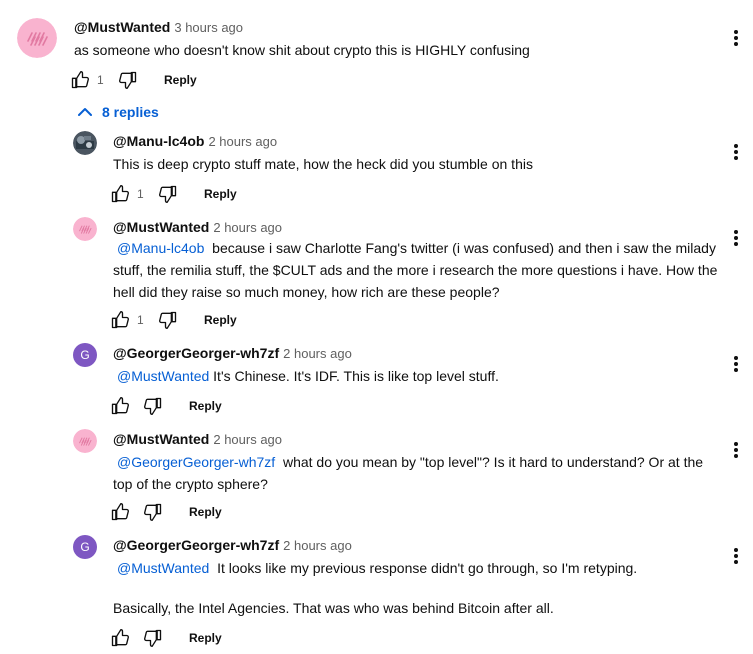  Describe the element at coordinates (158, 141) in the screenshot. I see `author-name: @Manu-lc4ob` at that location.